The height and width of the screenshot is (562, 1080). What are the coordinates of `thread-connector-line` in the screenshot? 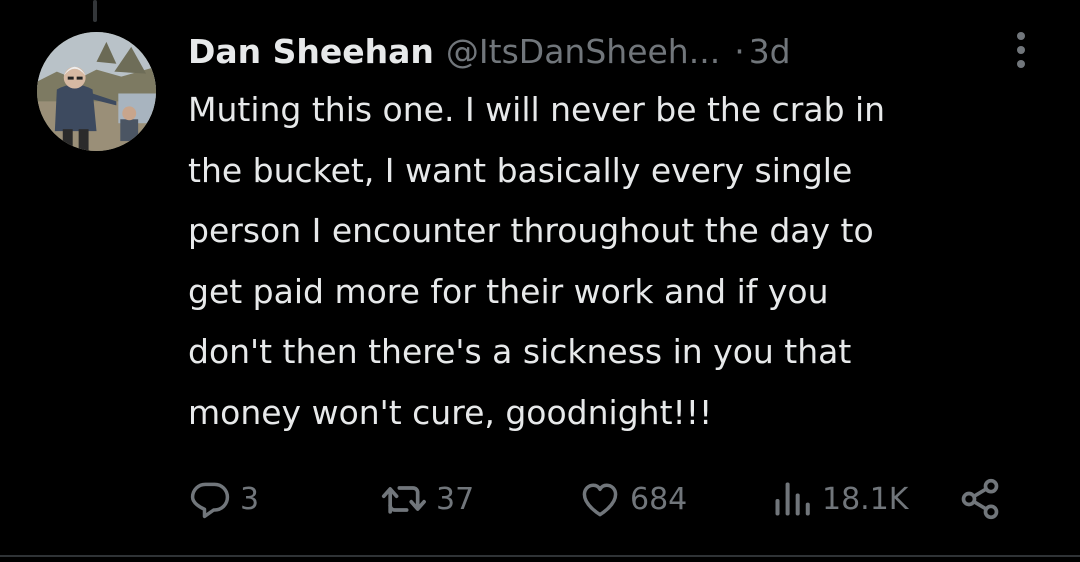 It's located at (95, 11).